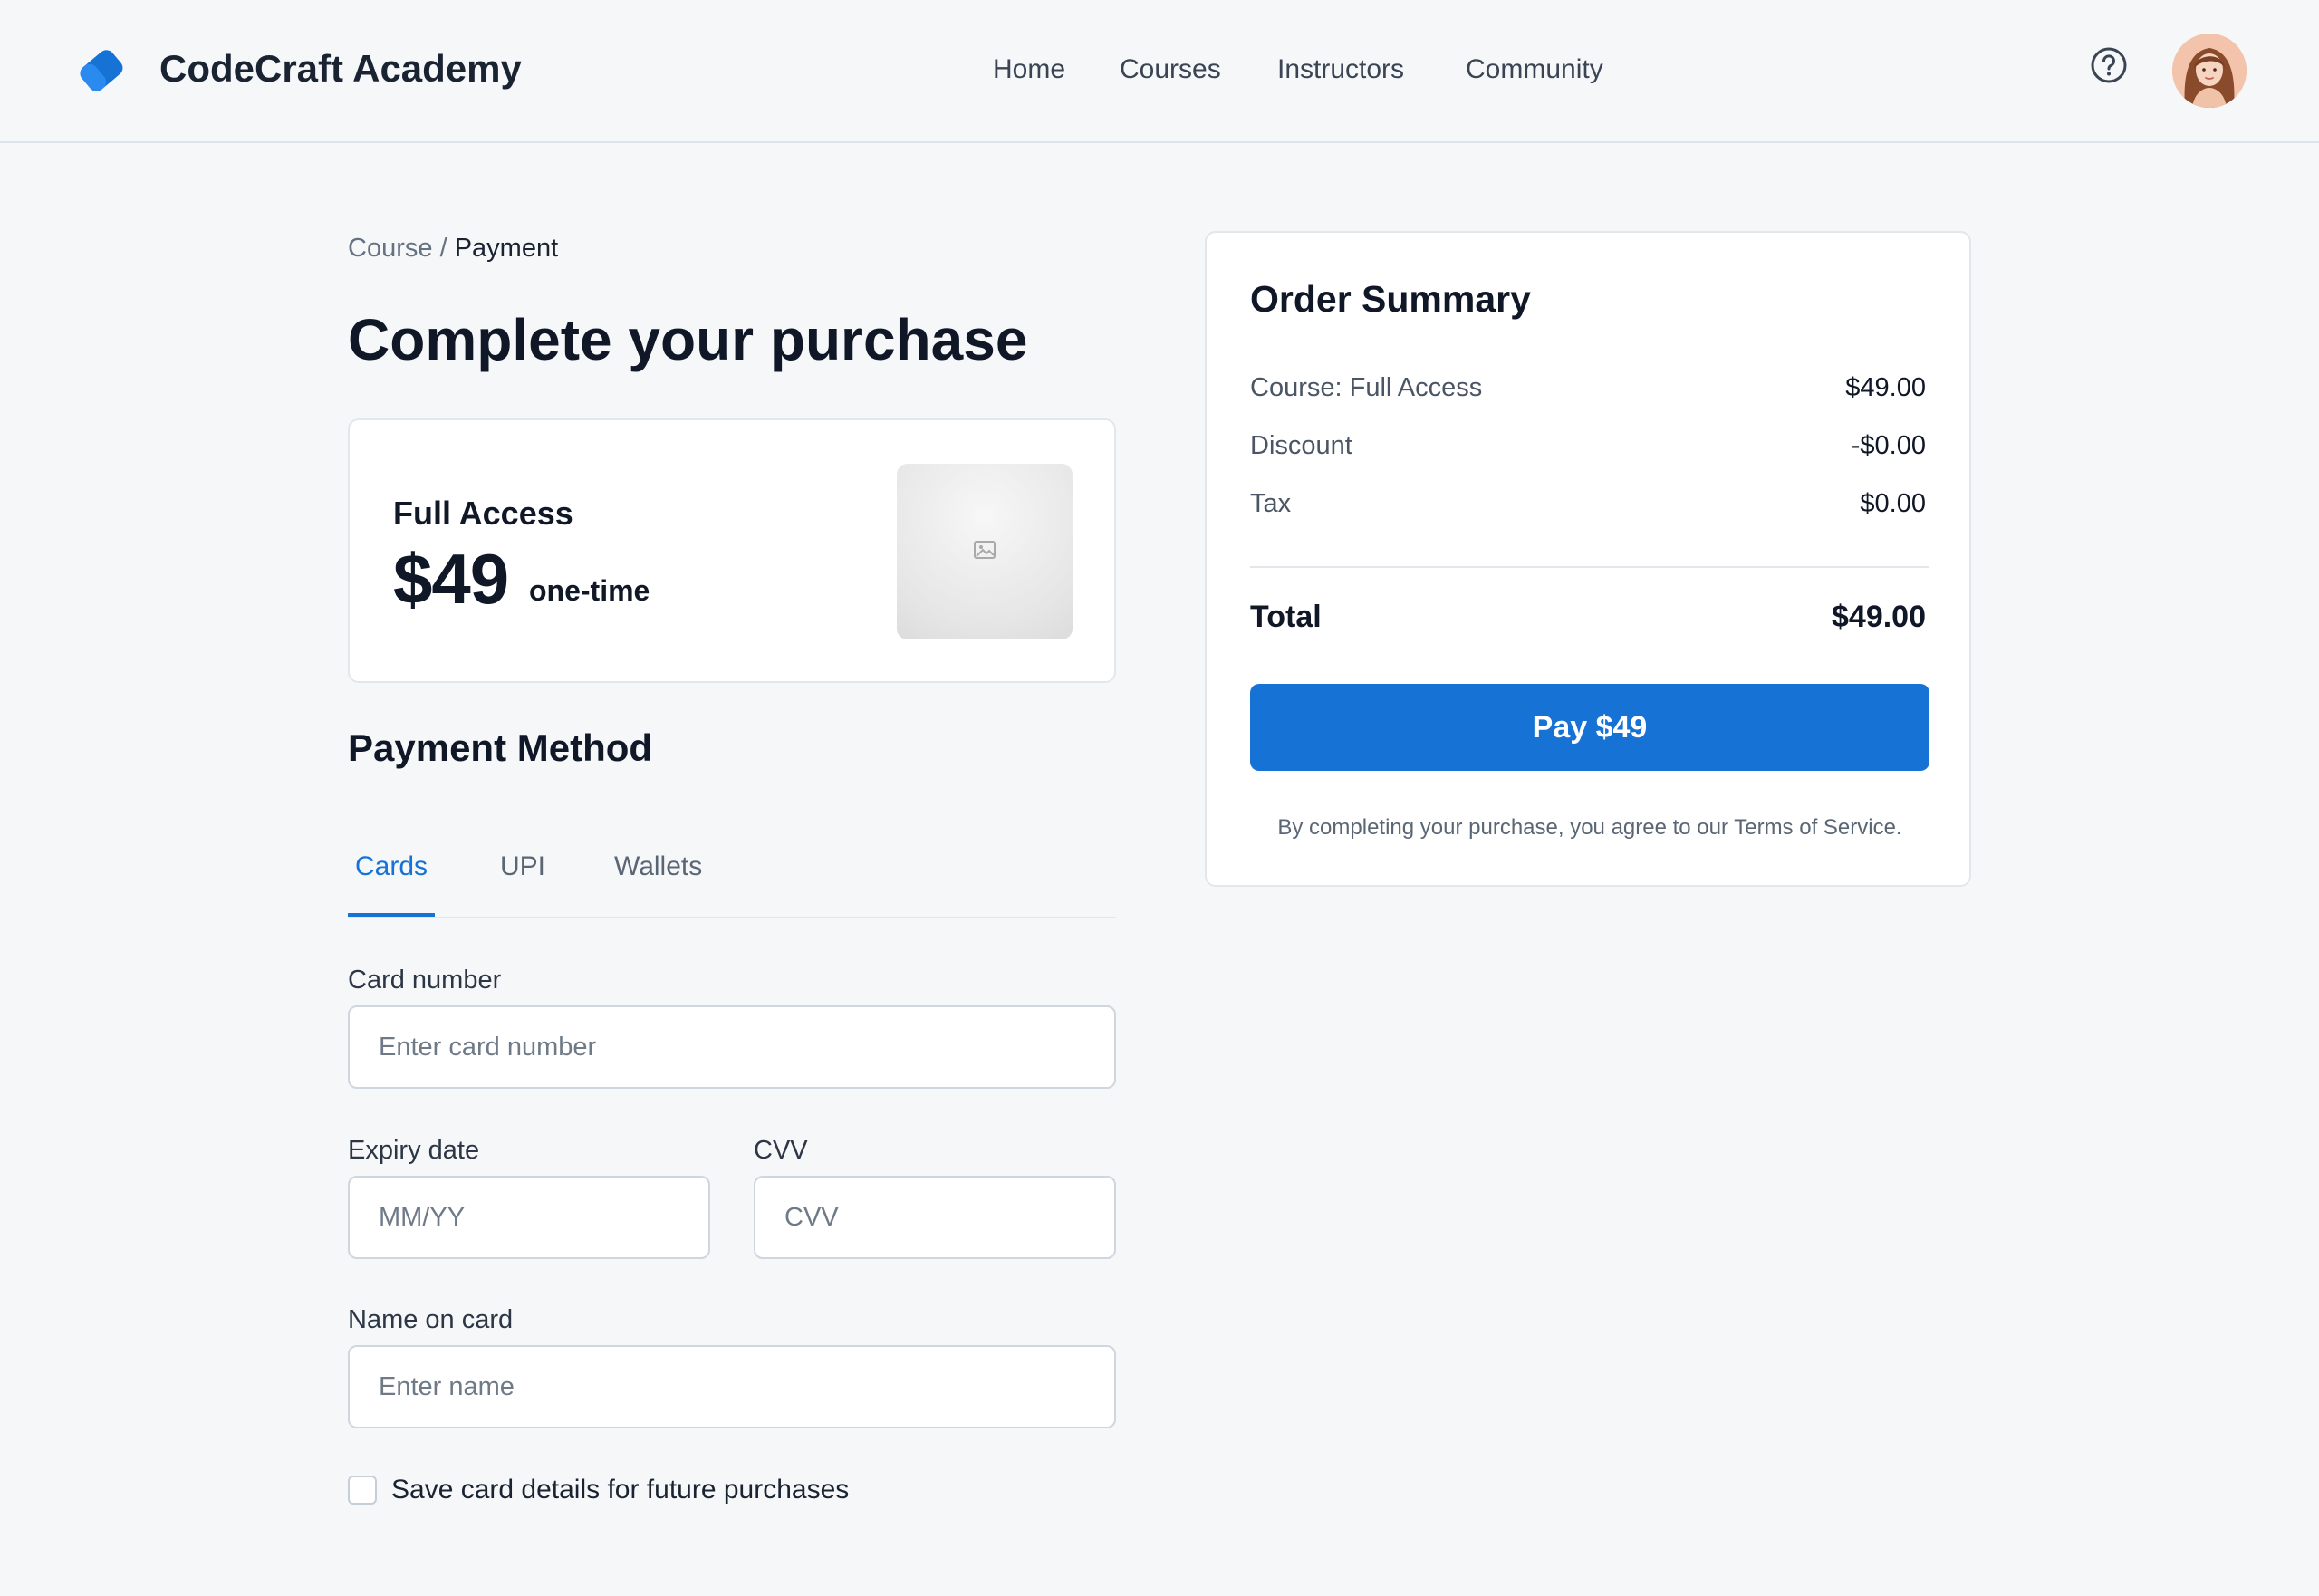  Describe the element at coordinates (1286, 617) in the screenshot. I see `total-label: Total` at that location.